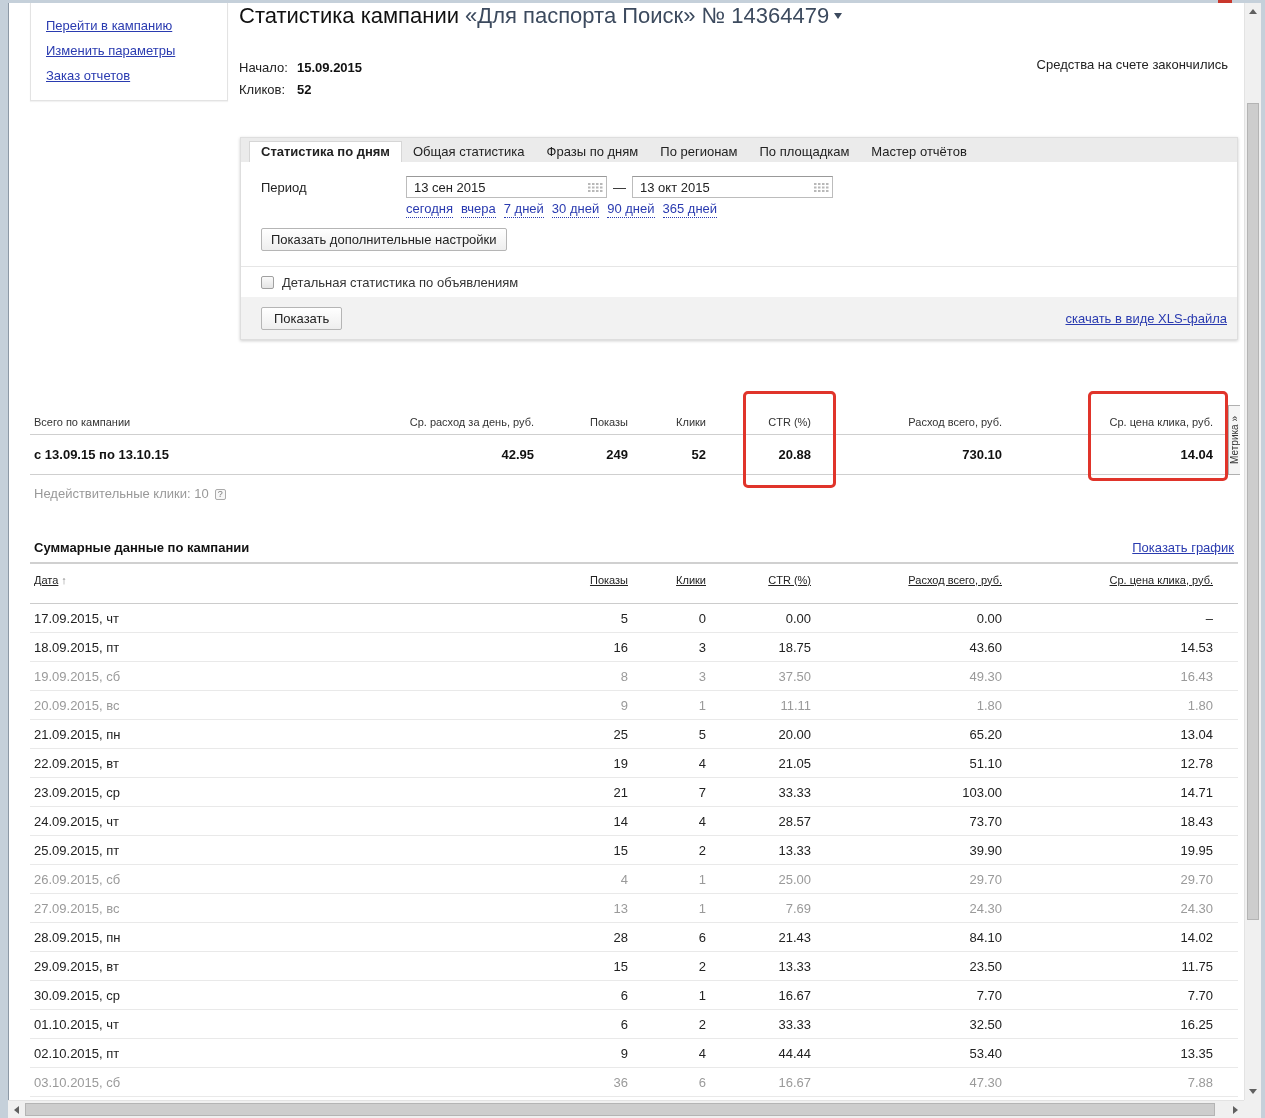 This screenshot has height=1118, width=1265. I want to click on tab: Общая статистика, so click(469, 151).